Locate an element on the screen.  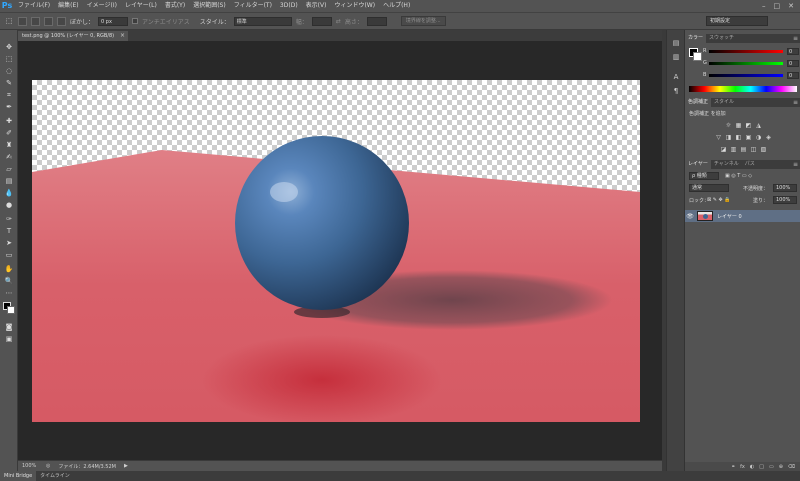
close-button: ✕ is located at coordinates (791, 6).